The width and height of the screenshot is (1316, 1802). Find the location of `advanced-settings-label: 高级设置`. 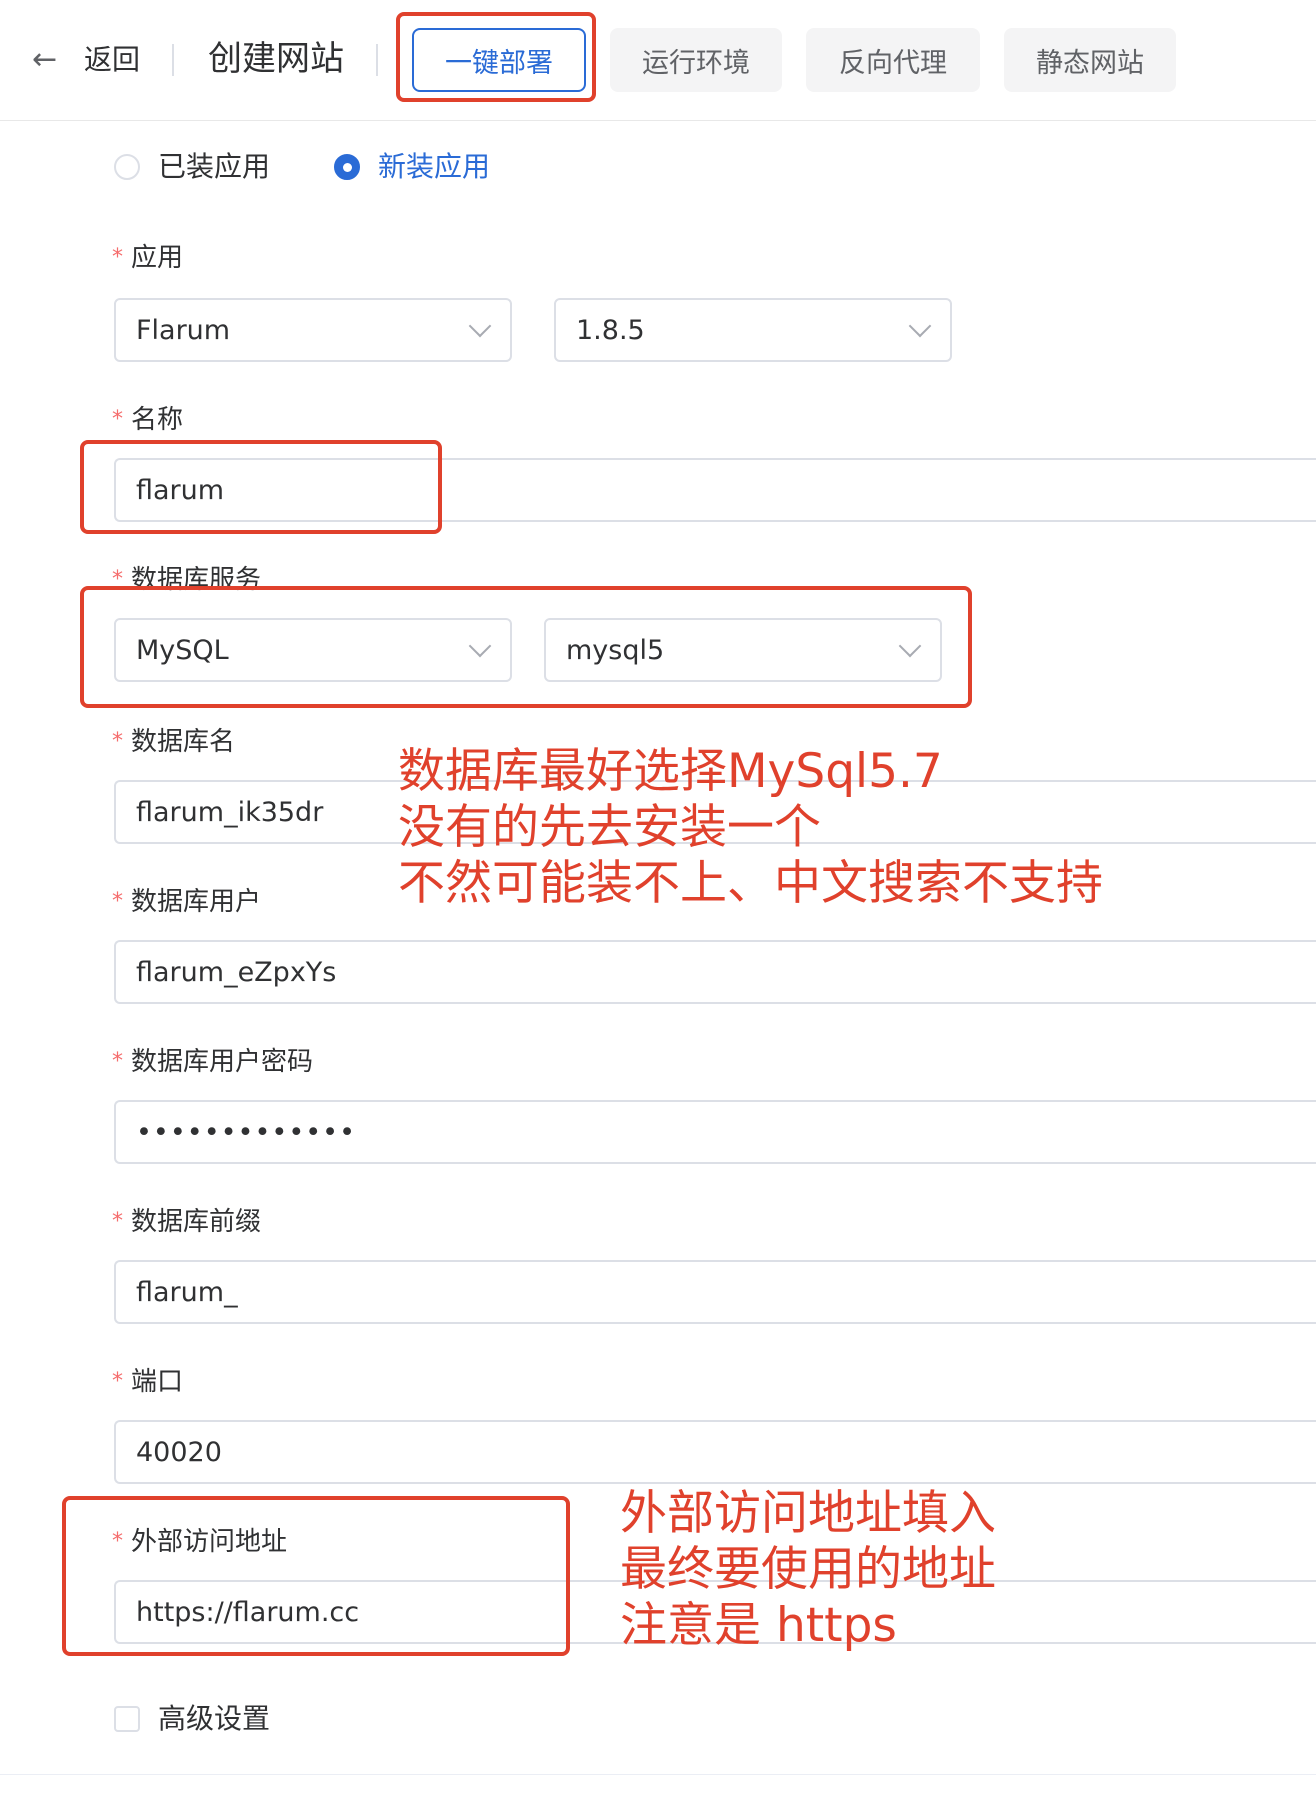

advanced-settings-label: 高级设置 is located at coordinates (214, 1719).